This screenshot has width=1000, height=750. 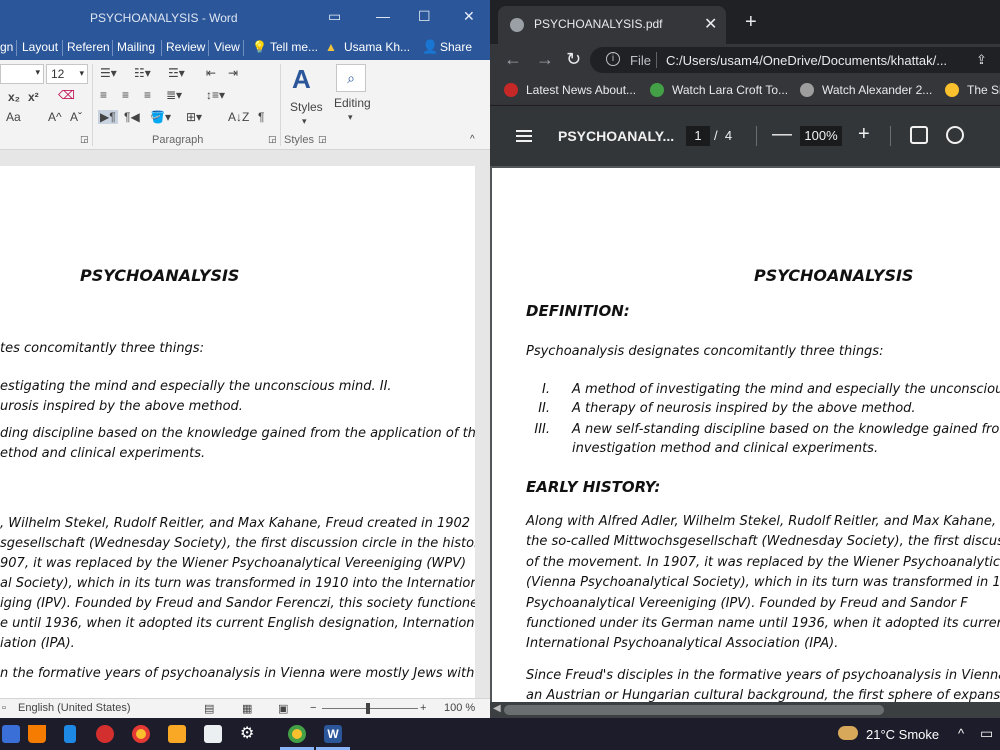 What do you see at coordinates (848, 733) in the screenshot?
I see `weather-icon` at bounding box center [848, 733].